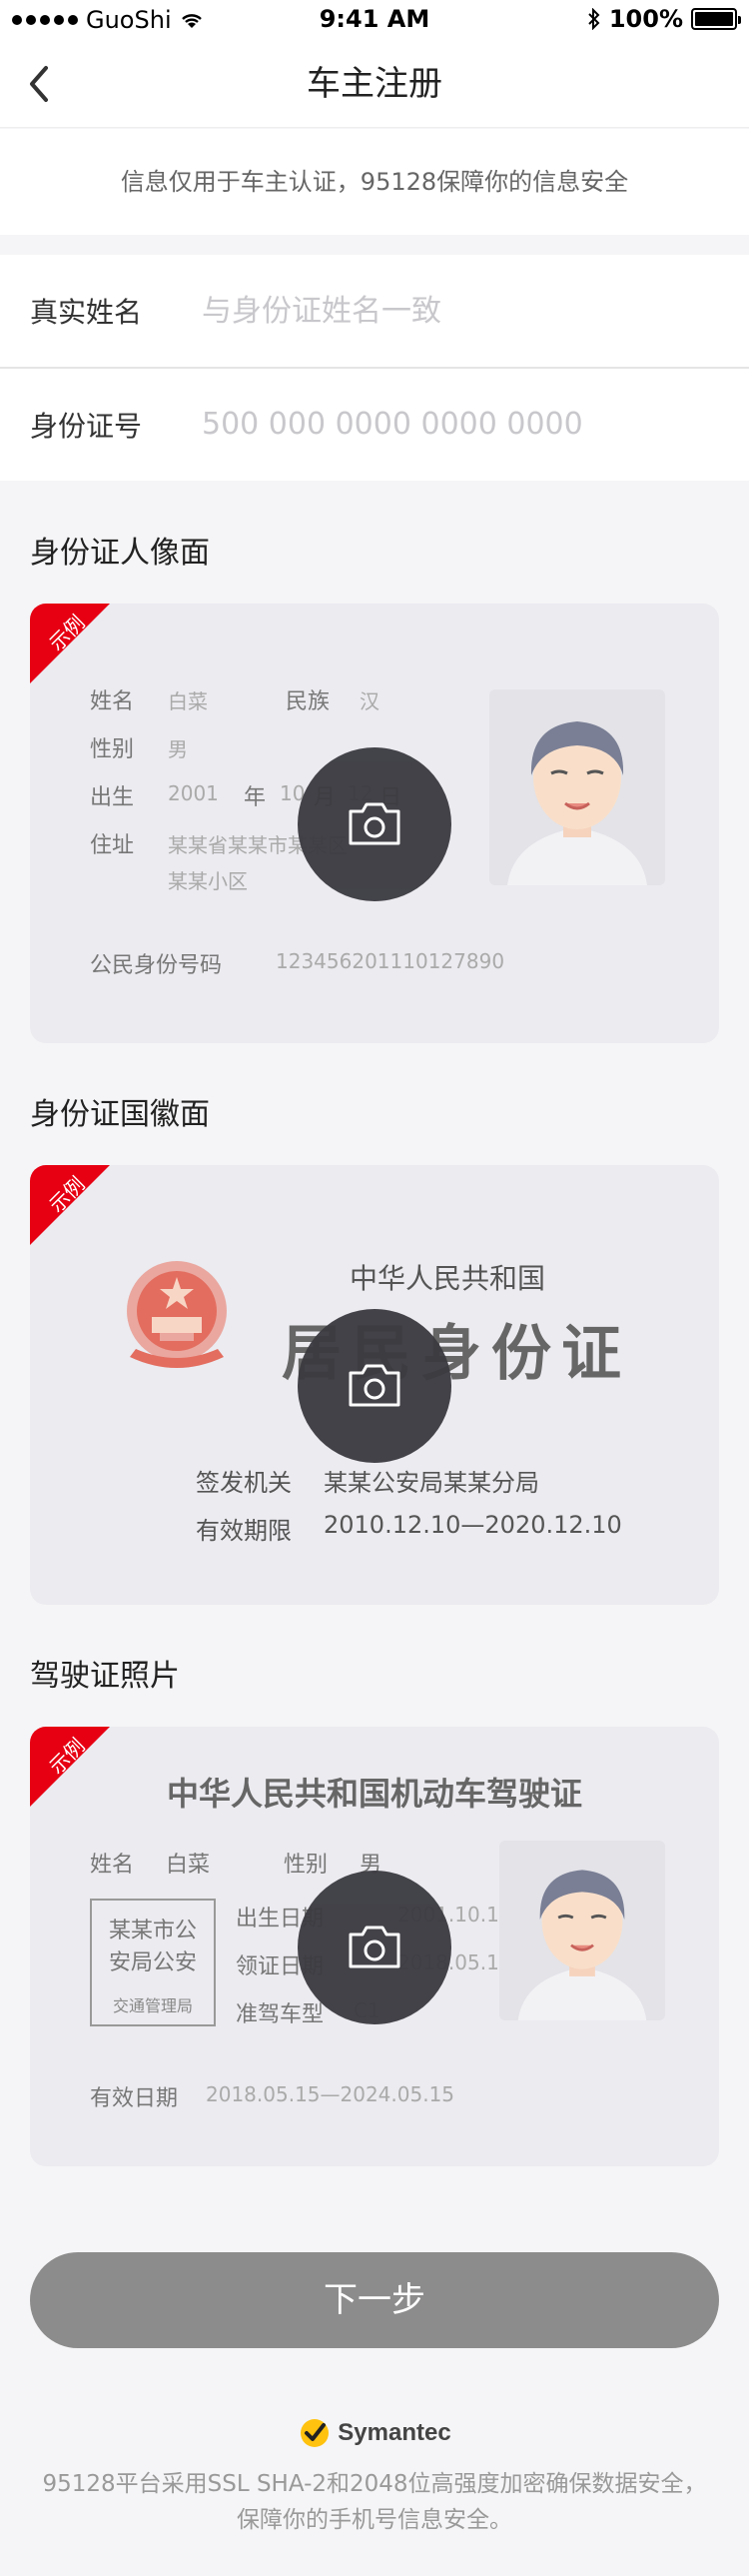 The width and height of the screenshot is (749, 2576). Describe the element at coordinates (374, 20) in the screenshot. I see `status-bar: GuoShi 9:41 AM 100%` at that location.